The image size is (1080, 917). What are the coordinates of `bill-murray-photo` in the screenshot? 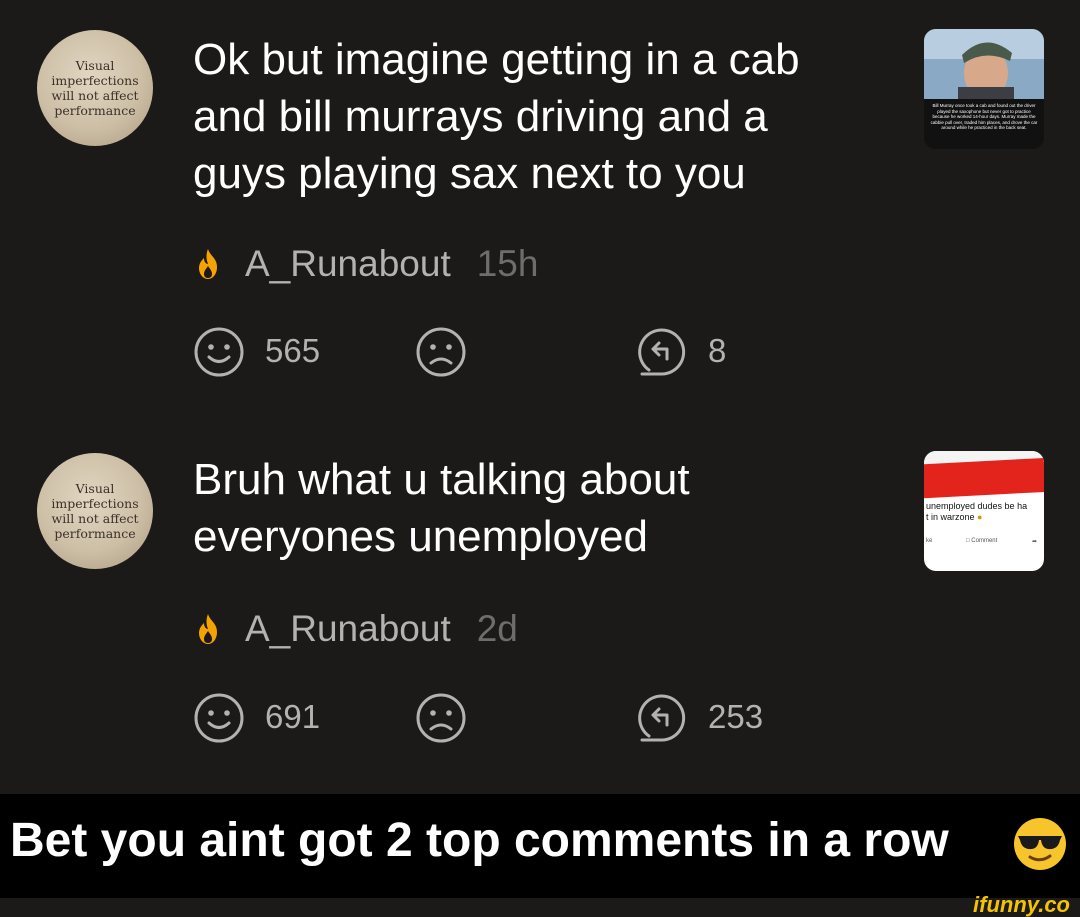 It's located at (984, 89).